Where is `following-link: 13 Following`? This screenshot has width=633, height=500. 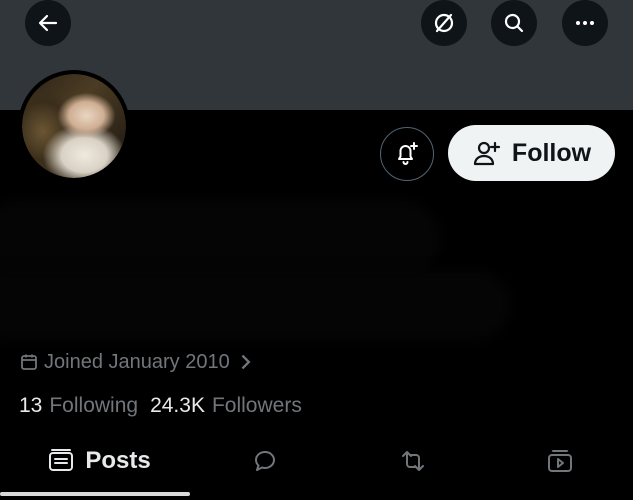
following-link: 13 Following is located at coordinates (78, 406).